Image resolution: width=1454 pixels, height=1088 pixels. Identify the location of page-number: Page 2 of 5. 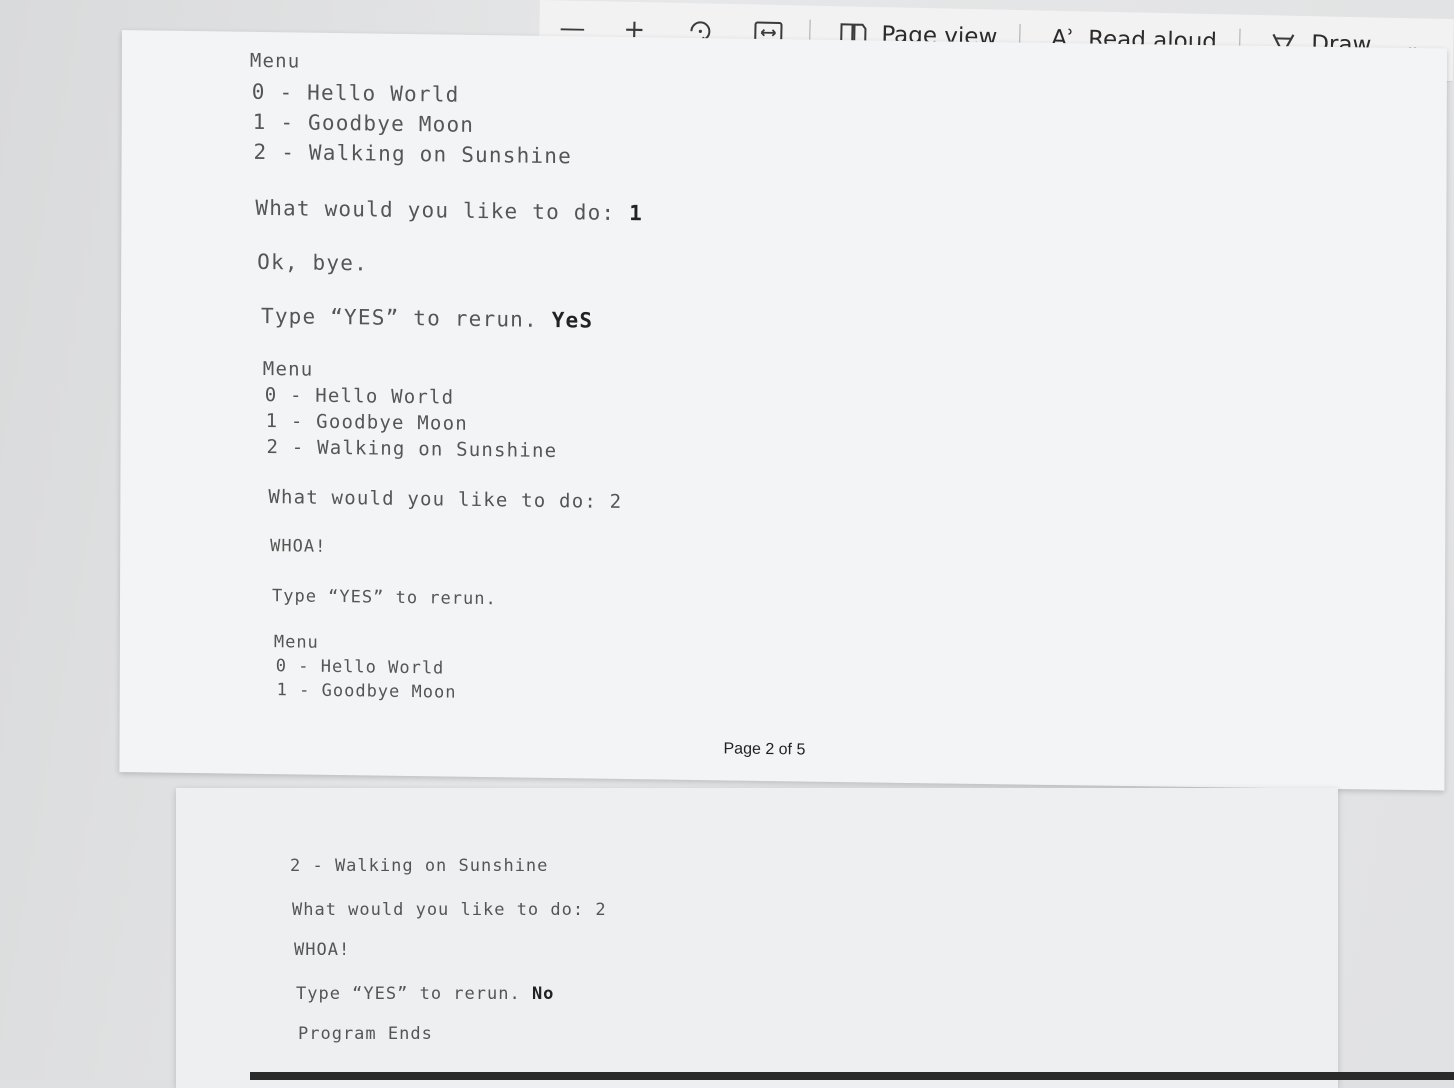
(764, 749).